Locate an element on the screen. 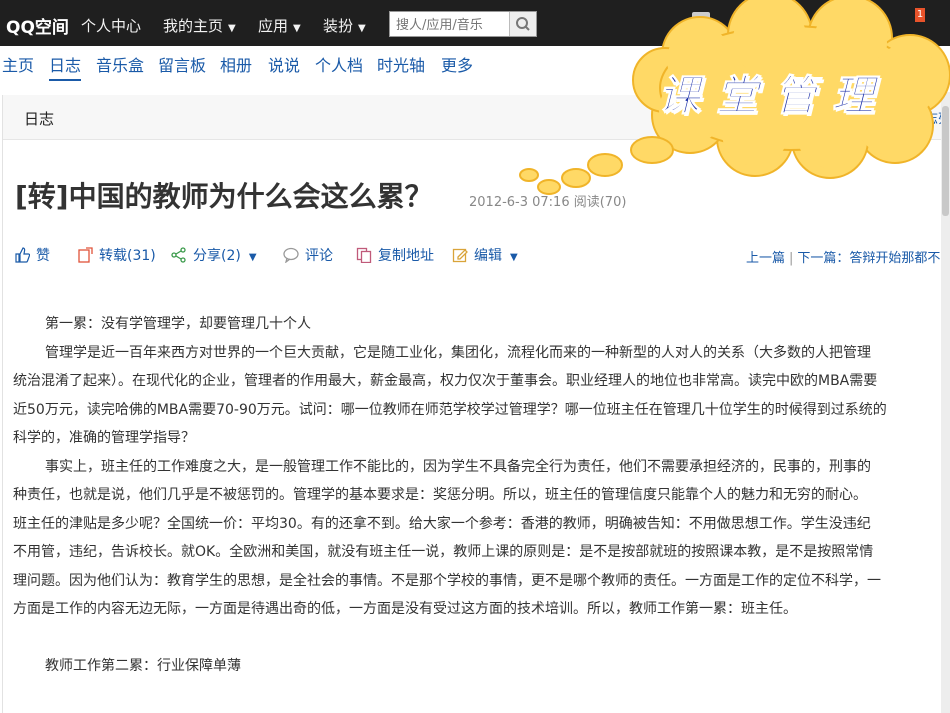 Image resolution: width=950 pixels, height=713 pixels. search-button is located at coordinates (522, 24).